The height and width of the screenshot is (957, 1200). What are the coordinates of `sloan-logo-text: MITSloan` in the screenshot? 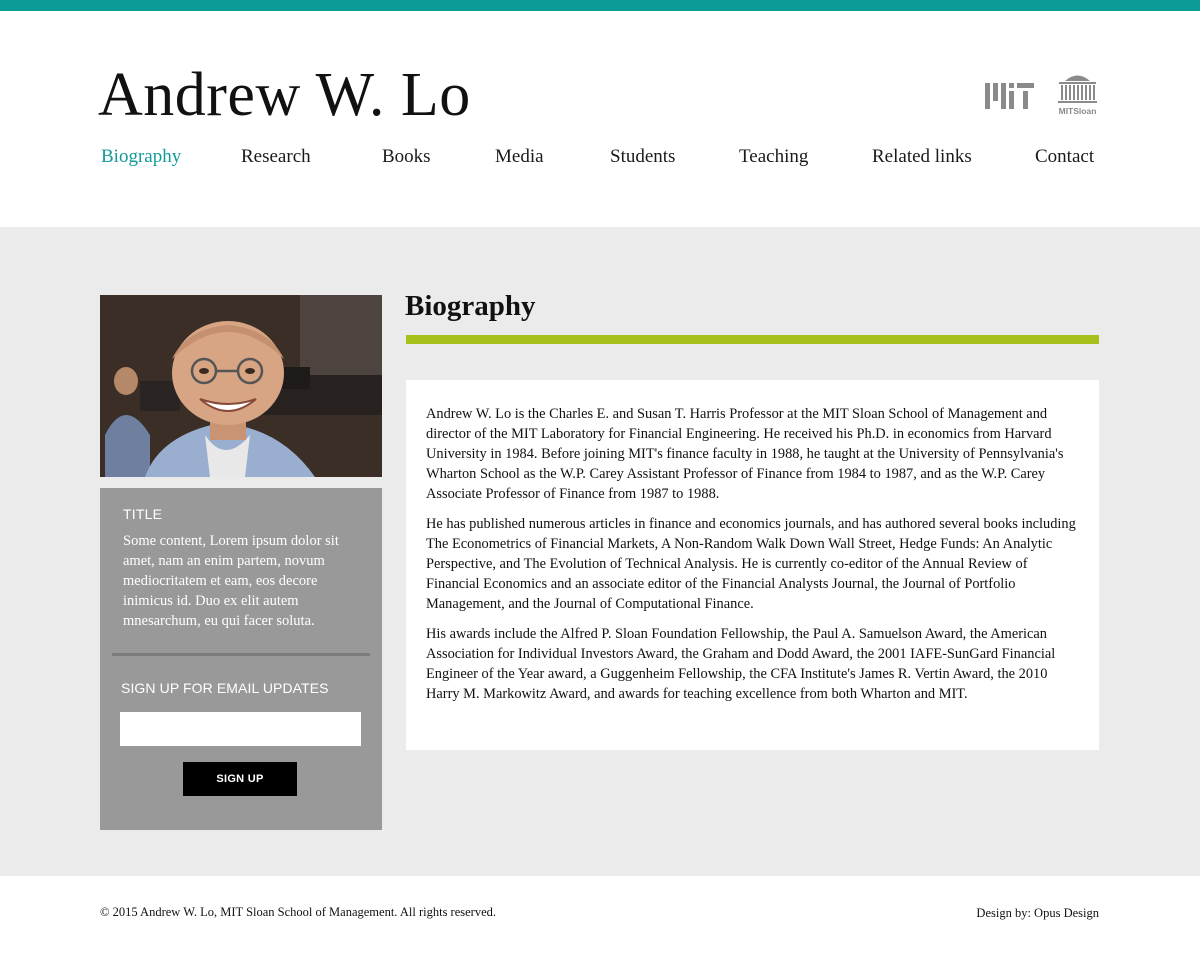 It's located at (1078, 111).